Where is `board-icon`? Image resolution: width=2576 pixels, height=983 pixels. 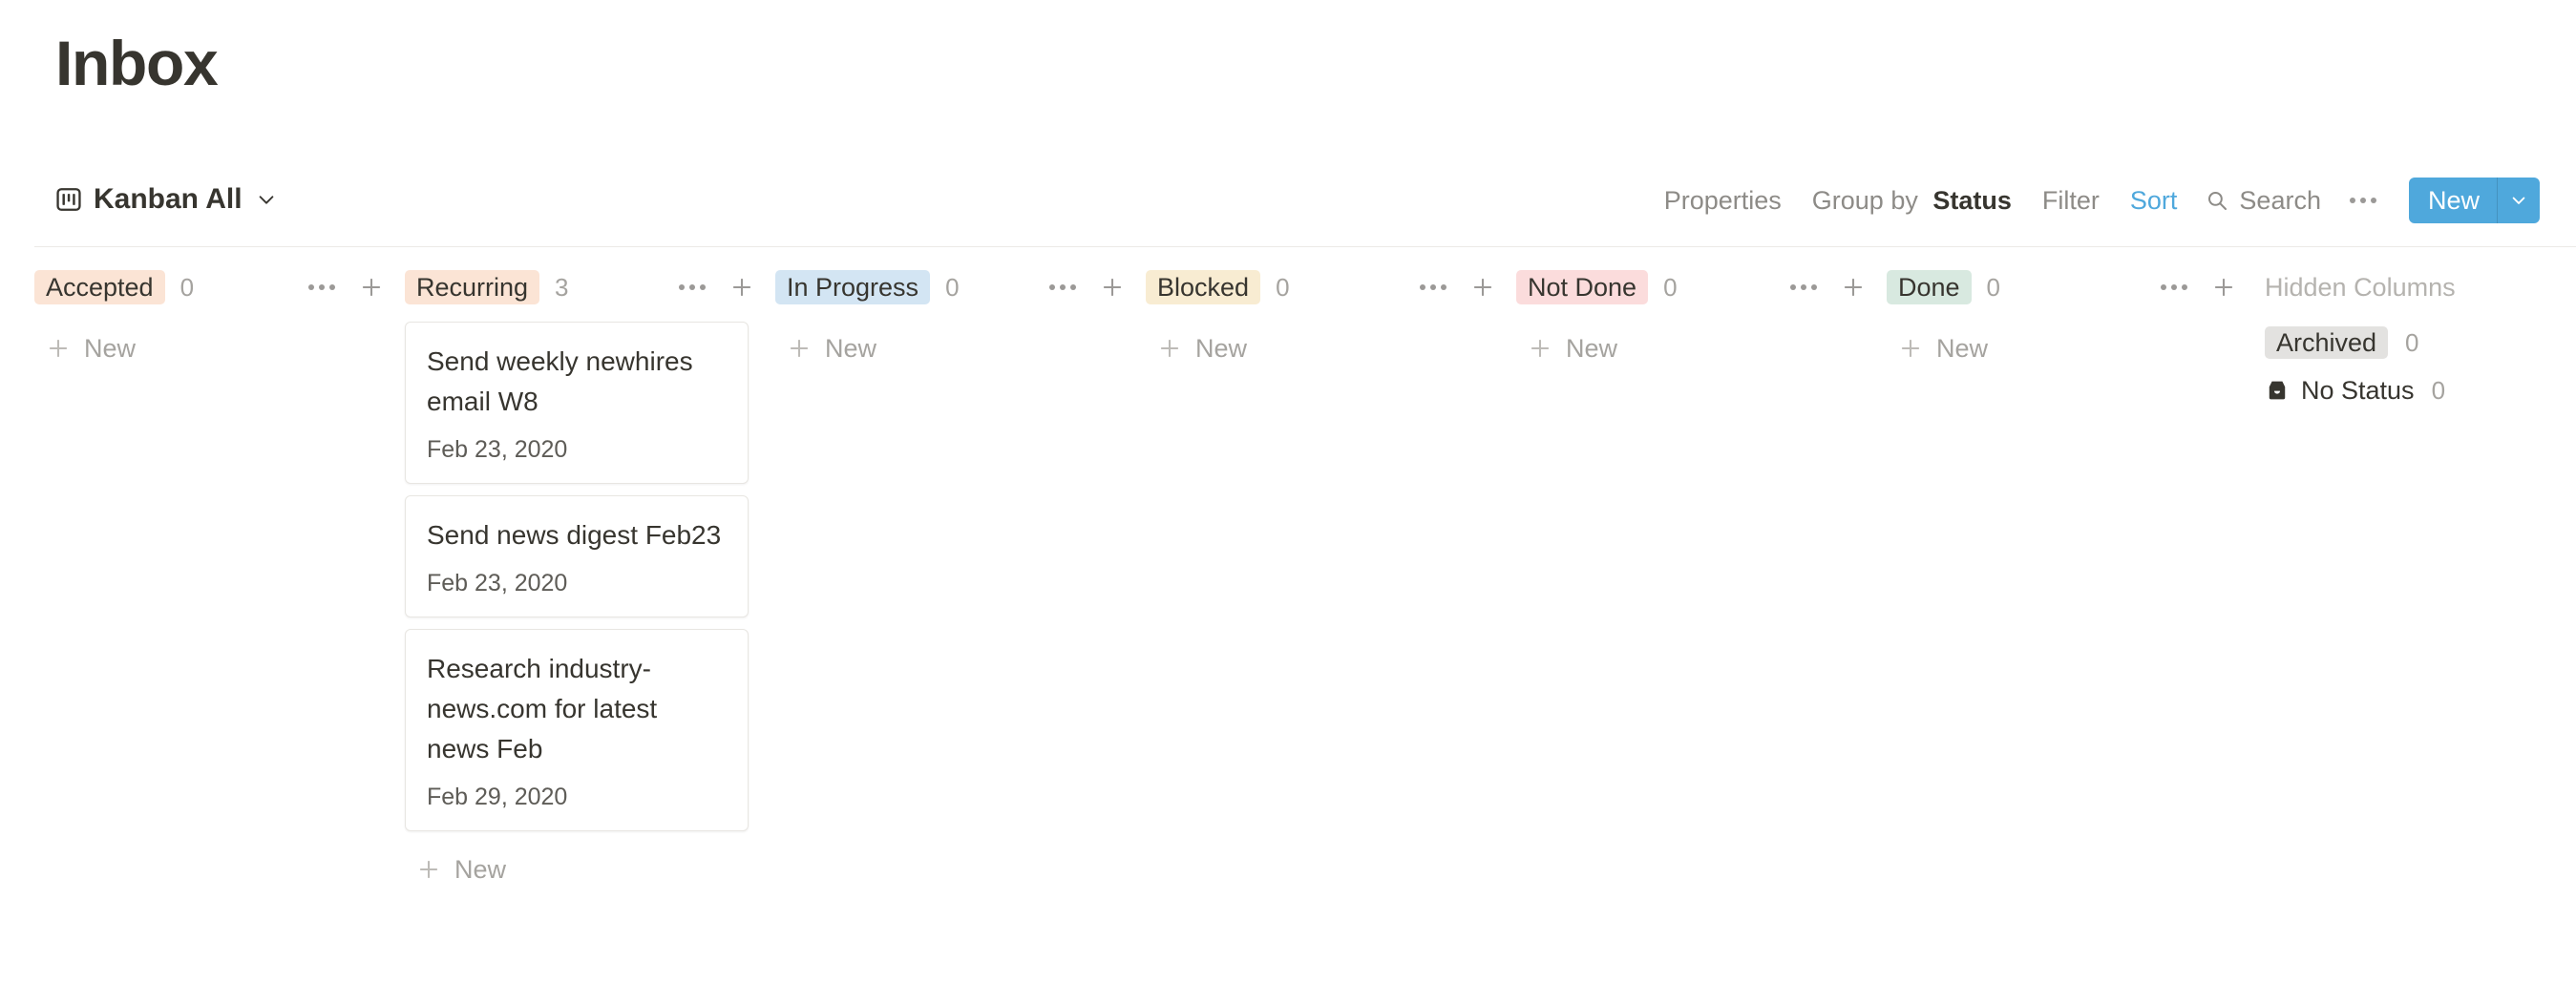
board-icon is located at coordinates (68, 200).